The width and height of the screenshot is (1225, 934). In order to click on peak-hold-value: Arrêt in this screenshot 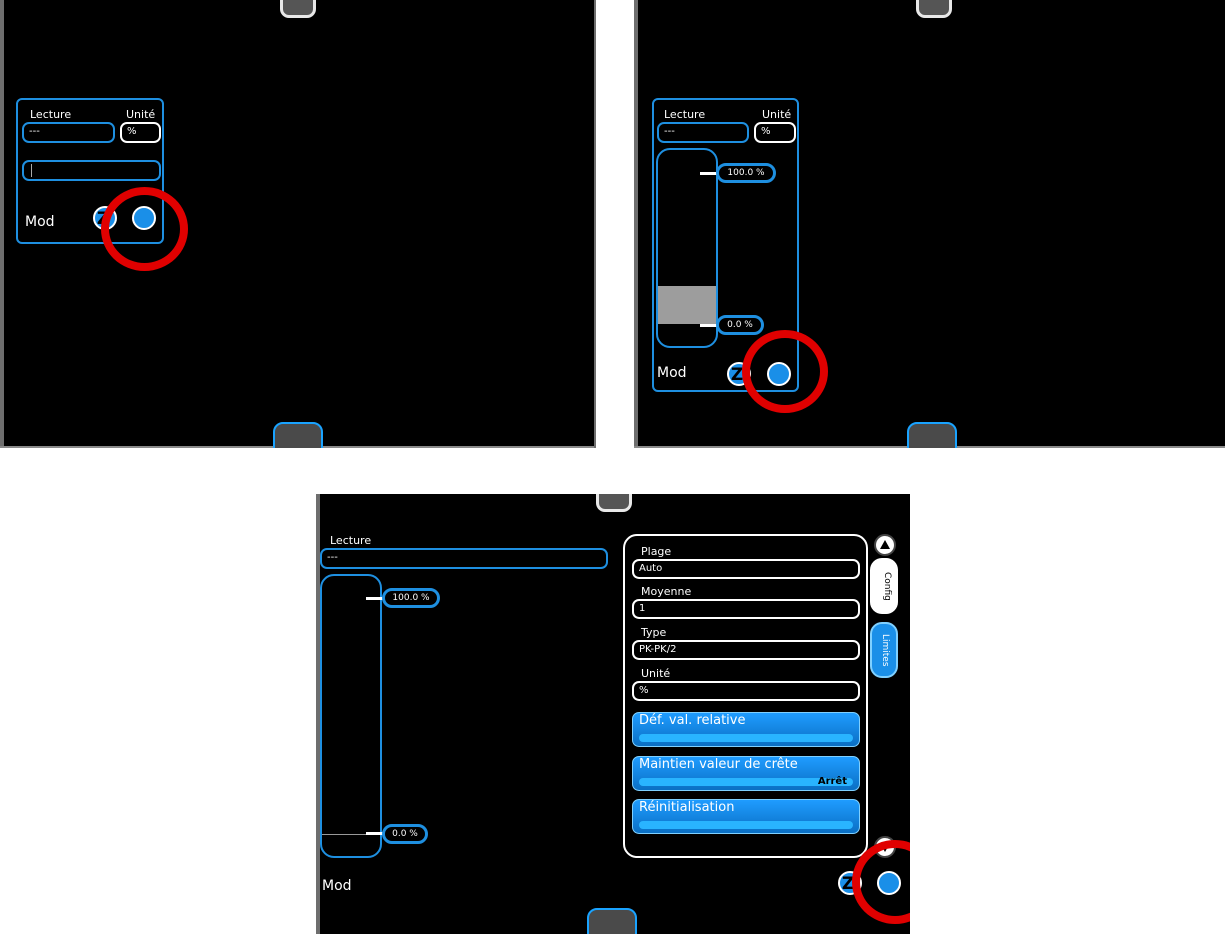, I will do `click(832, 781)`.